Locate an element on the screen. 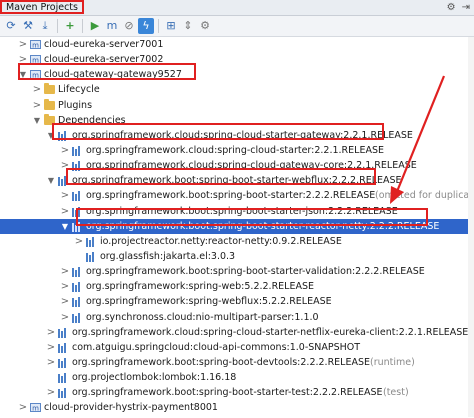 The width and height of the screenshot is (474, 418). tree-item-label: Lifecycle is located at coordinates (79, 90).